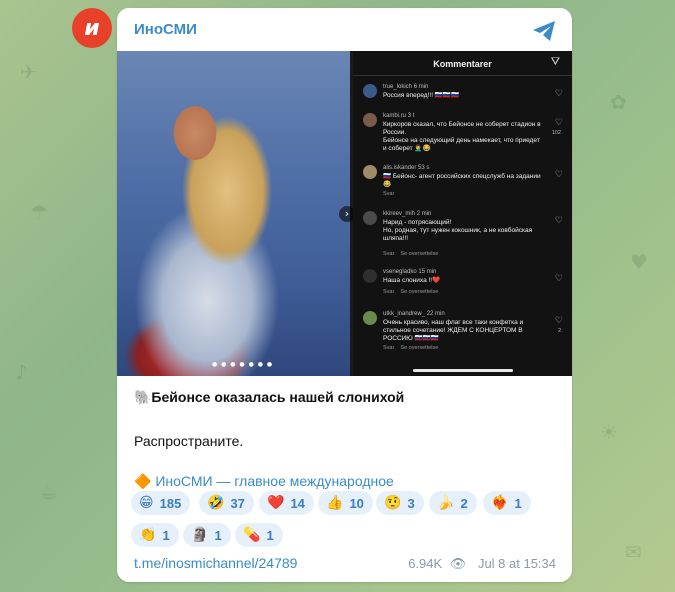 This screenshot has height=592, width=675. What do you see at coordinates (252, 535) in the screenshot?
I see `pill-emoji-icon: 💊` at bounding box center [252, 535].